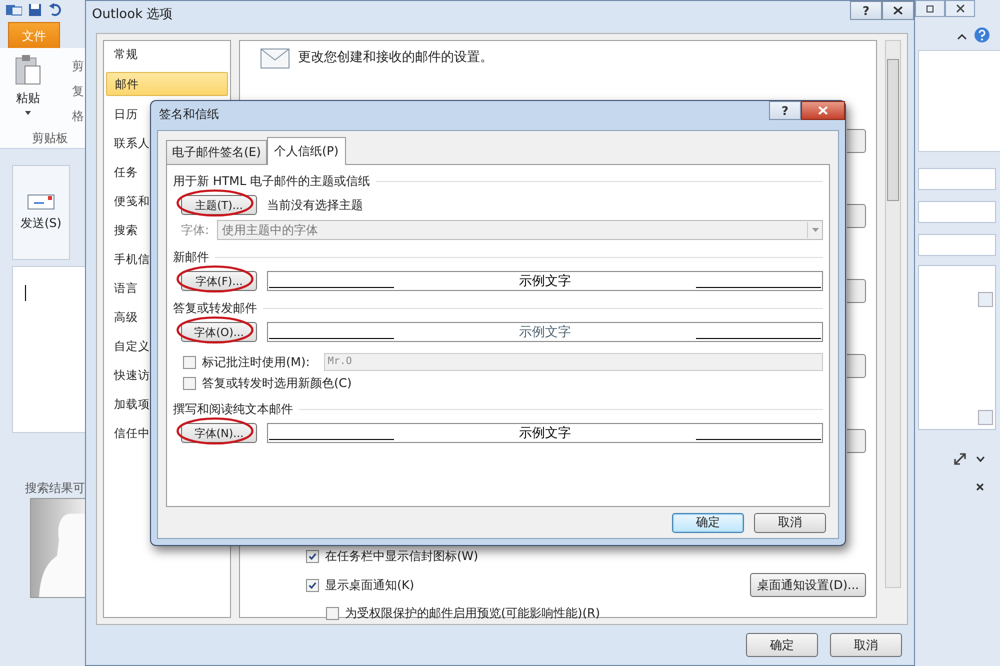 The image size is (1000, 666). What do you see at coordinates (78, 91) in the screenshot?
I see `clipboard-item: 复` at bounding box center [78, 91].